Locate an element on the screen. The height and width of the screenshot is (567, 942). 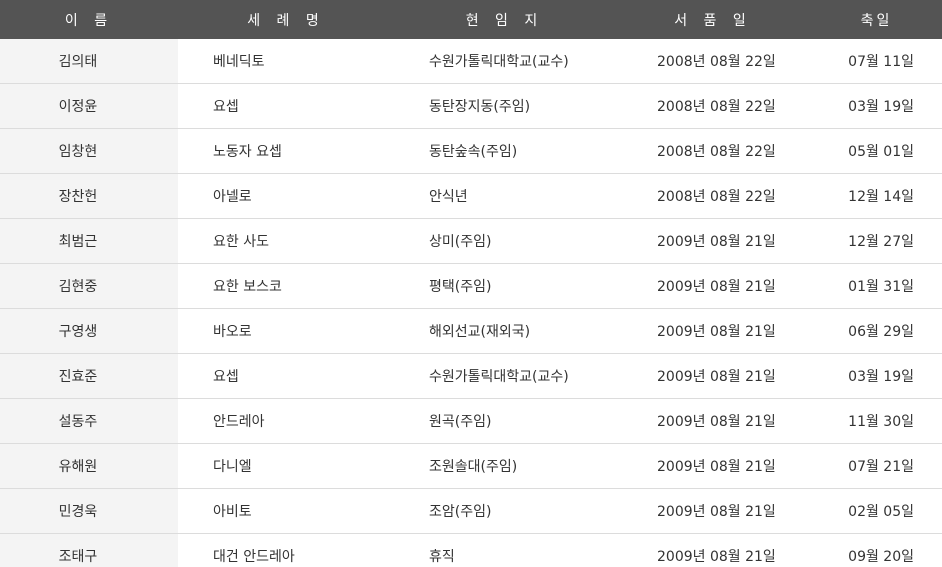
table-header-row: 이 름 세 례 명 현 임 지 서 품 일 축일 is located at coordinates (471, 19).